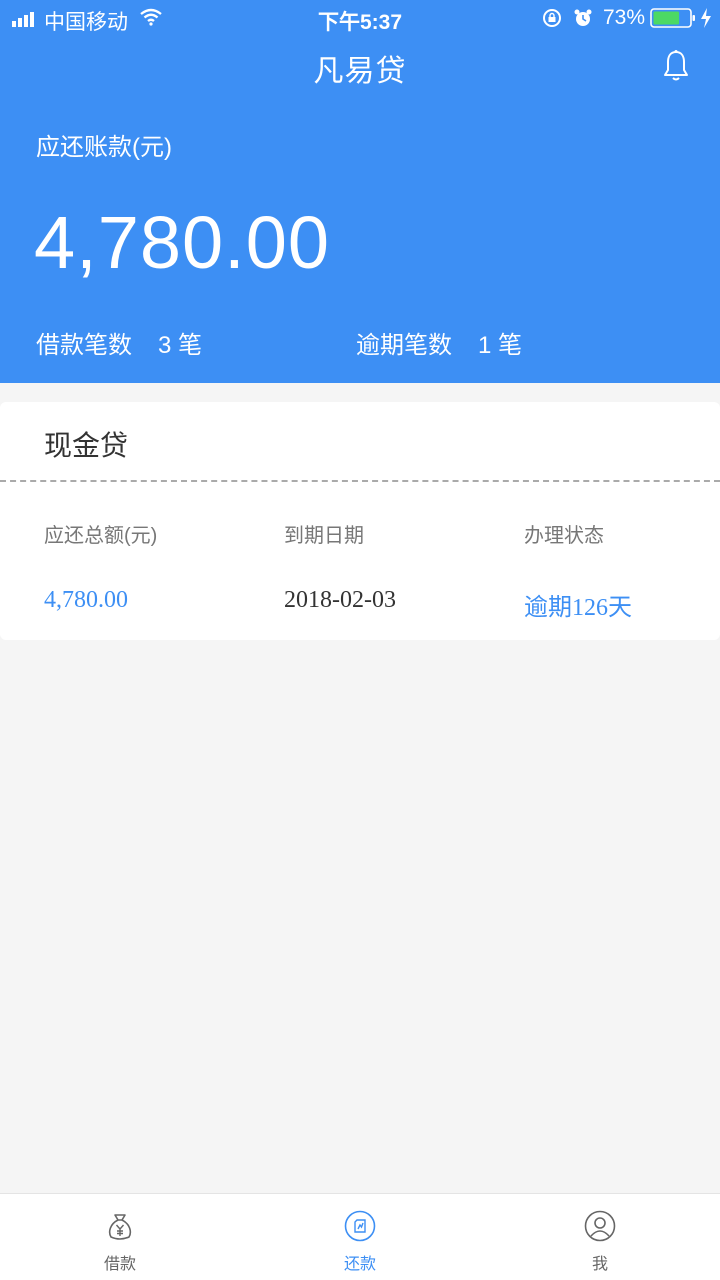 The height and width of the screenshot is (1280, 720). I want to click on due-amount: 4,780.00, so click(182, 242).